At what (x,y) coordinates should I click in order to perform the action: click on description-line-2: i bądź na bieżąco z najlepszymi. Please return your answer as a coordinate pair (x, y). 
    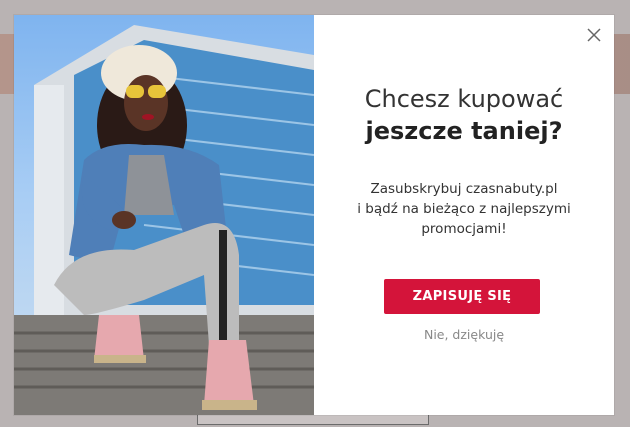
    Looking at the image, I should click on (464, 209).